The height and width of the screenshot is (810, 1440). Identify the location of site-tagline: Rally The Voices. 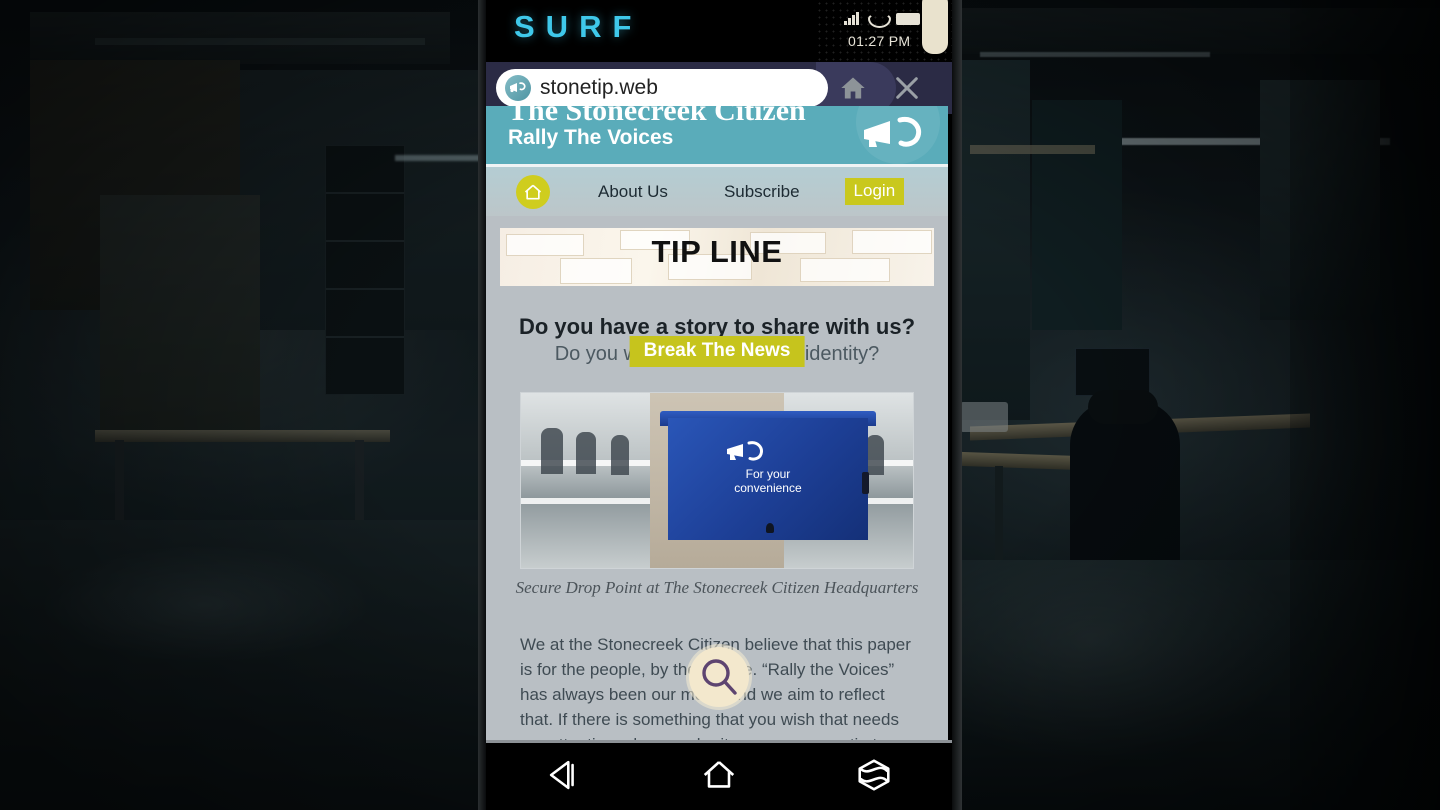
(591, 137).